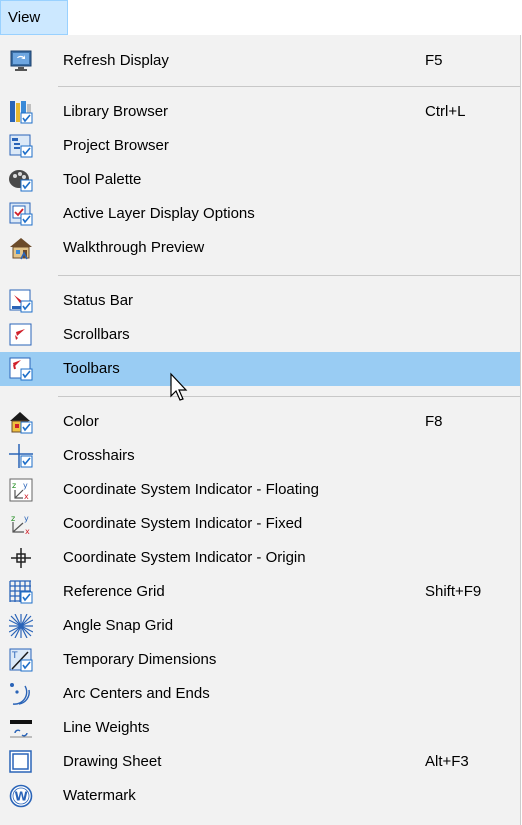 The image size is (522, 825). I want to click on status-bar-icon, so click(21, 301).